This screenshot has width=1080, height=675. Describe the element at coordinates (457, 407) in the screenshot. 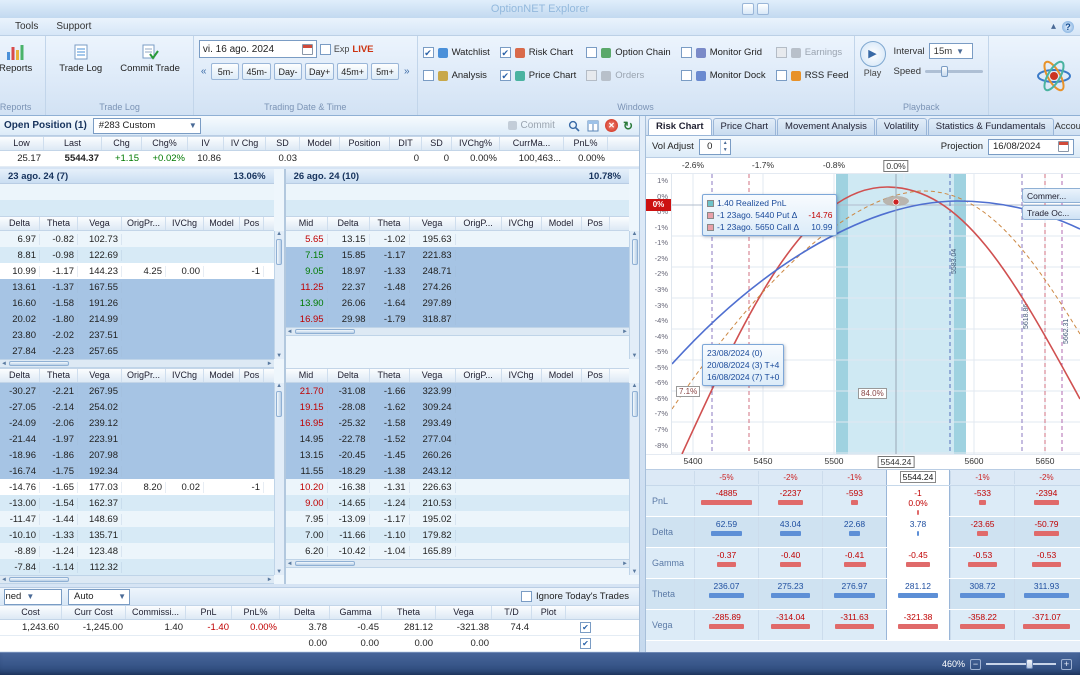

I see `table-row: 19.15 -28.08 -1.62 309.24` at that location.